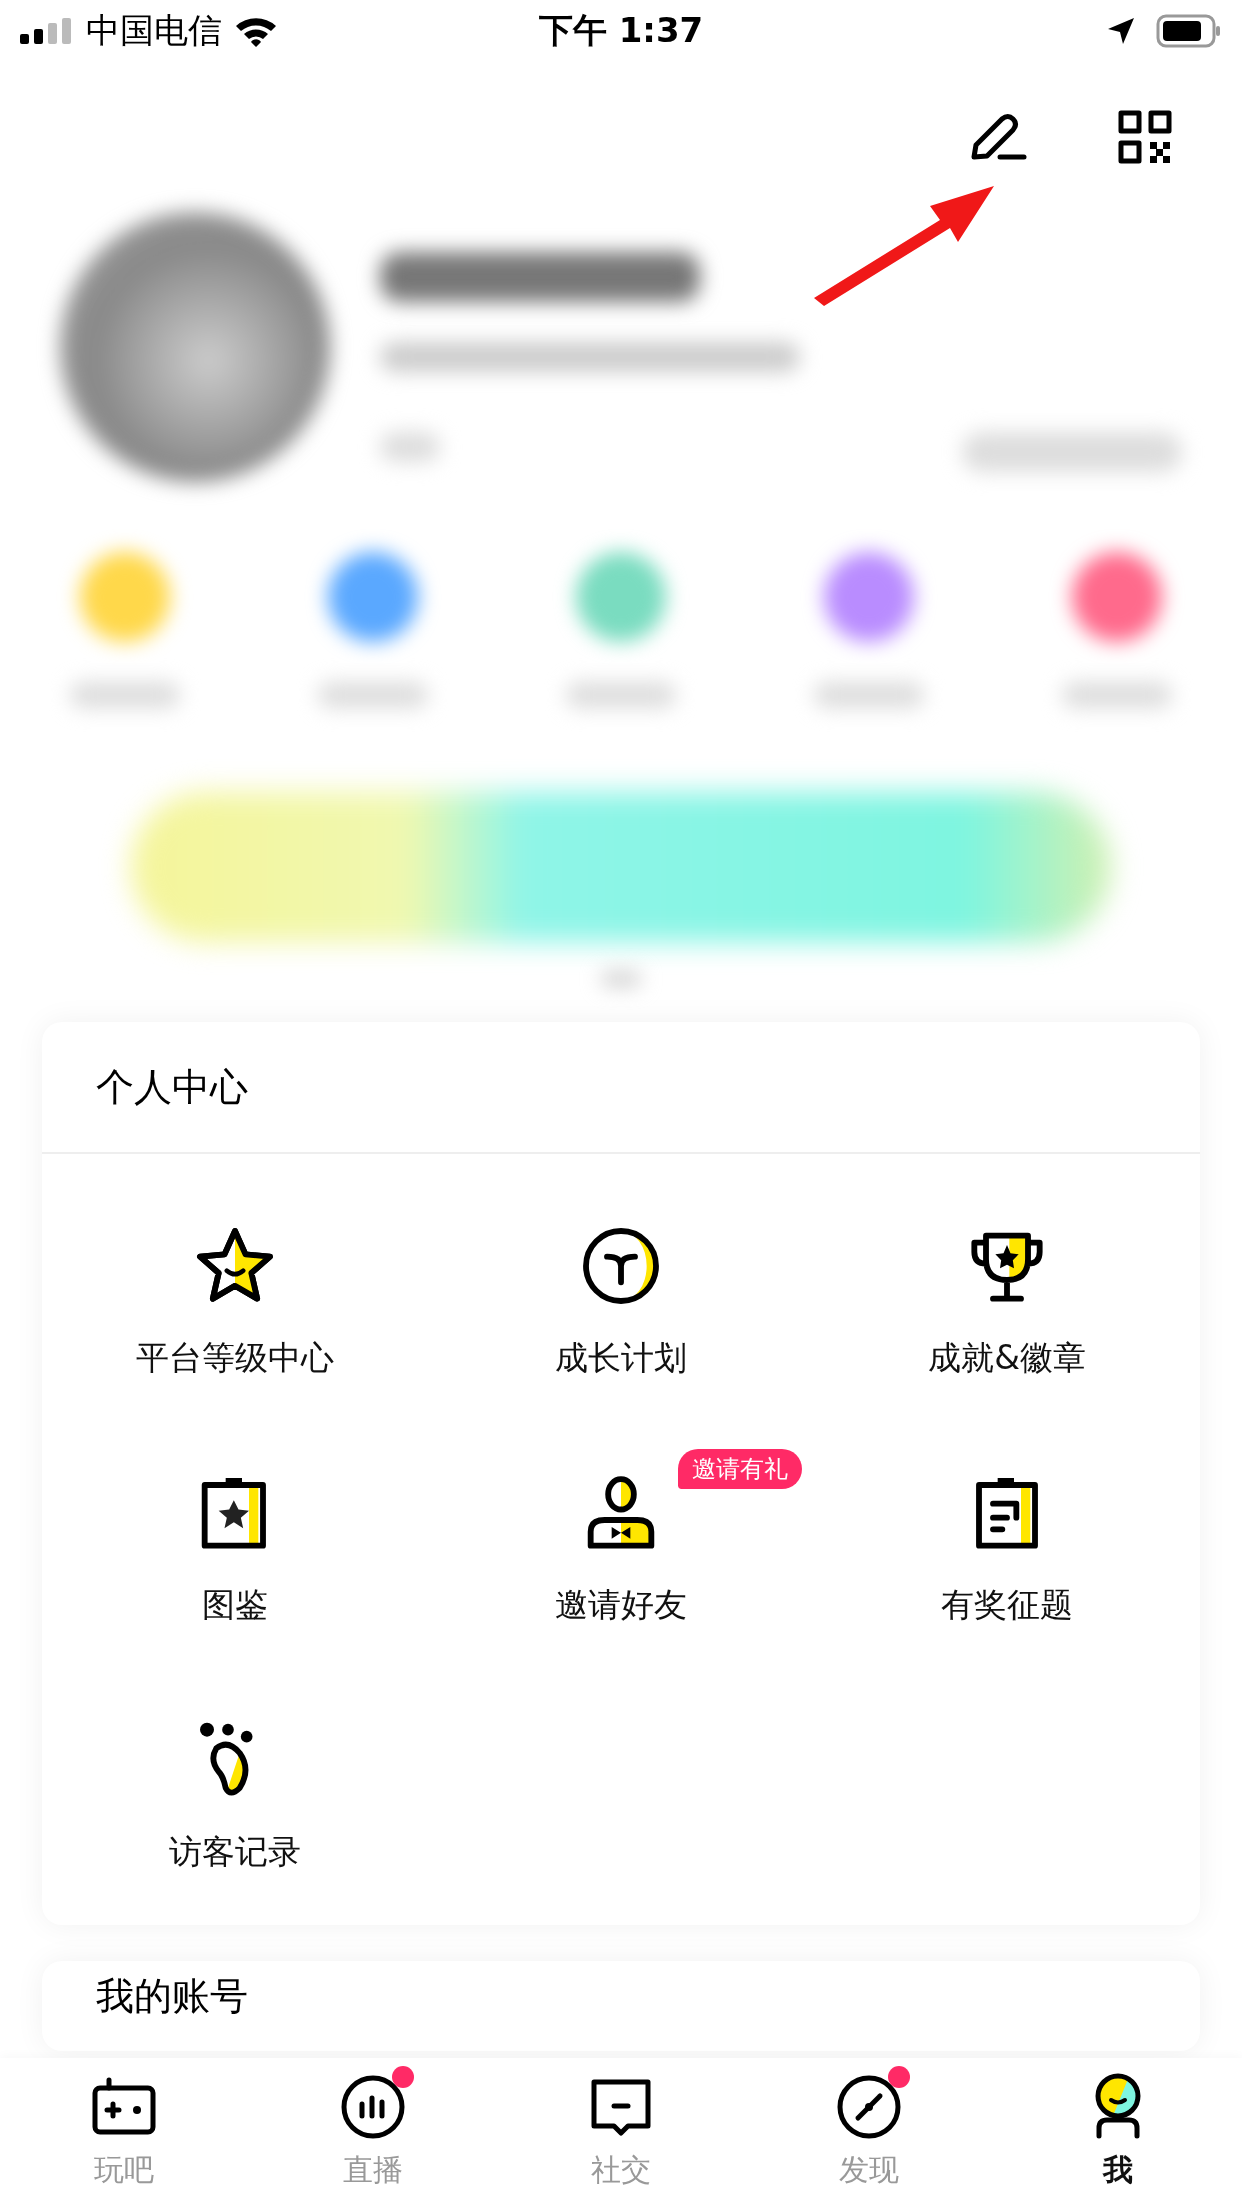 The height and width of the screenshot is (2208, 1242). Describe the element at coordinates (621, 30) in the screenshot. I see `status-time: 下午 1:37` at that location.